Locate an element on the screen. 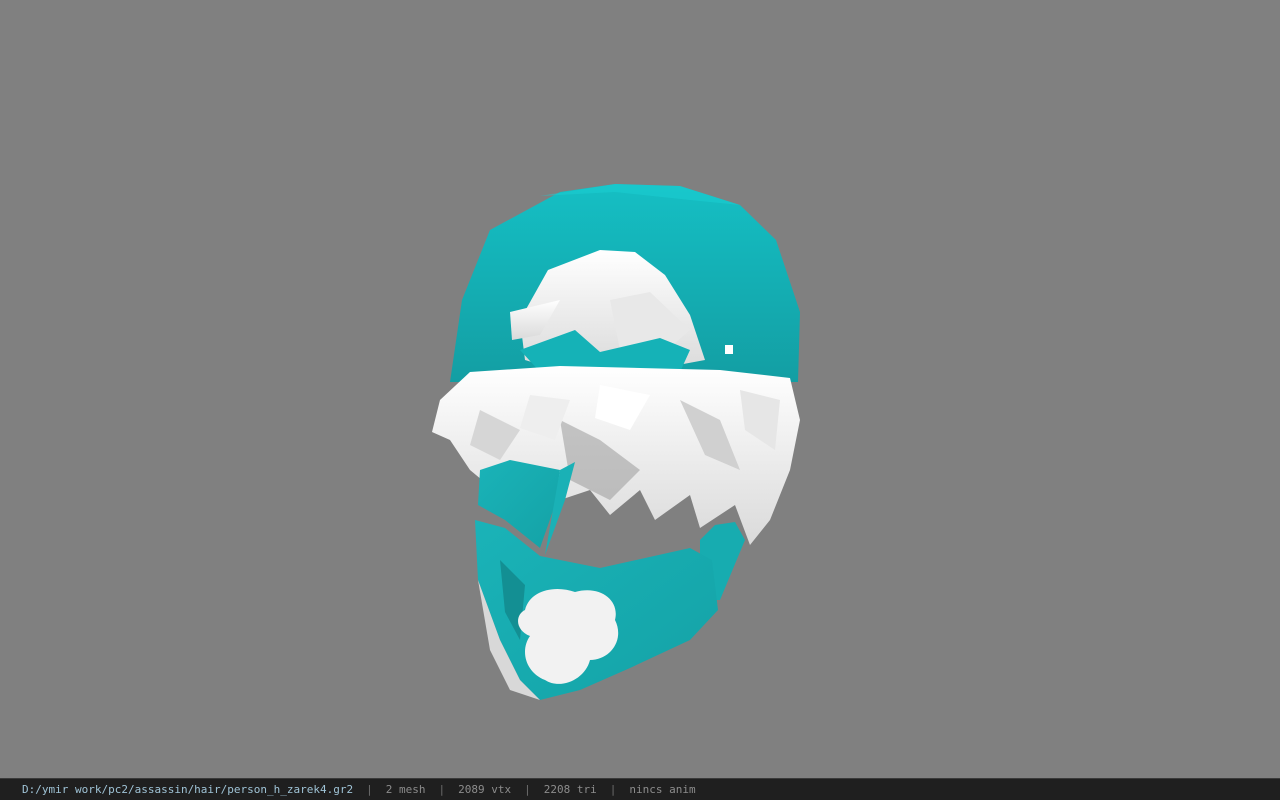  hair-fringe is located at coordinates (616, 455).